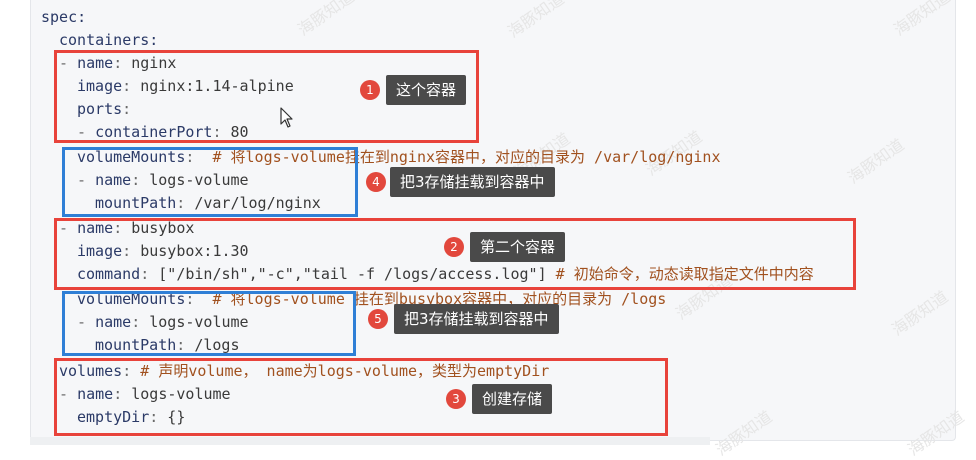 Image resolution: width=976 pixels, height=460 pixels. Describe the element at coordinates (472, 182) in the screenshot. I see `annotation-callout-4: 把3存储挂载到容器中` at that location.